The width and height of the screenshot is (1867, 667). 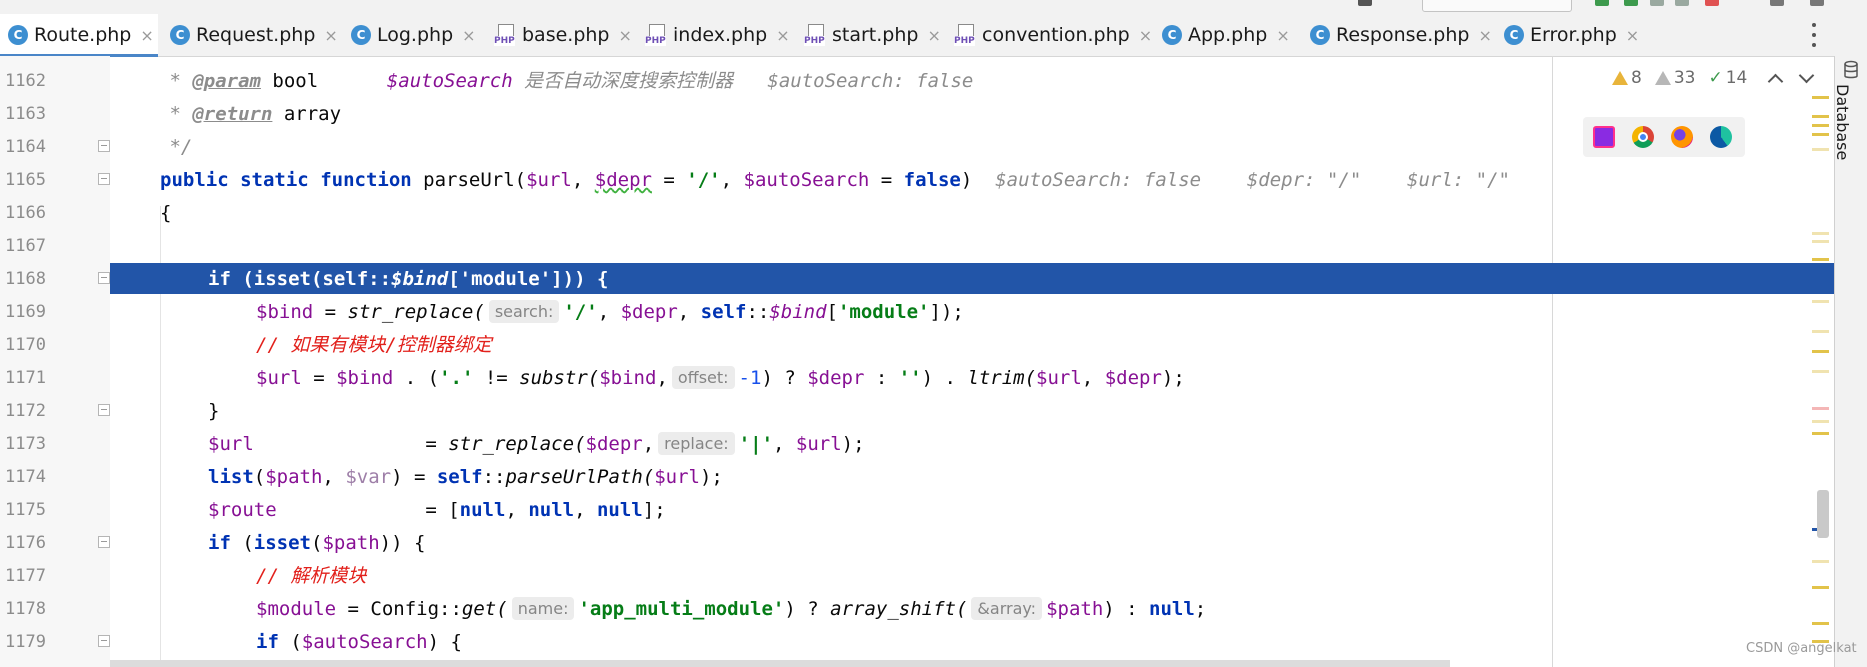 What do you see at coordinates (1604, 137) in the screenshot?
I see `phpstorm-icon` at bounding box center [1604, 137].